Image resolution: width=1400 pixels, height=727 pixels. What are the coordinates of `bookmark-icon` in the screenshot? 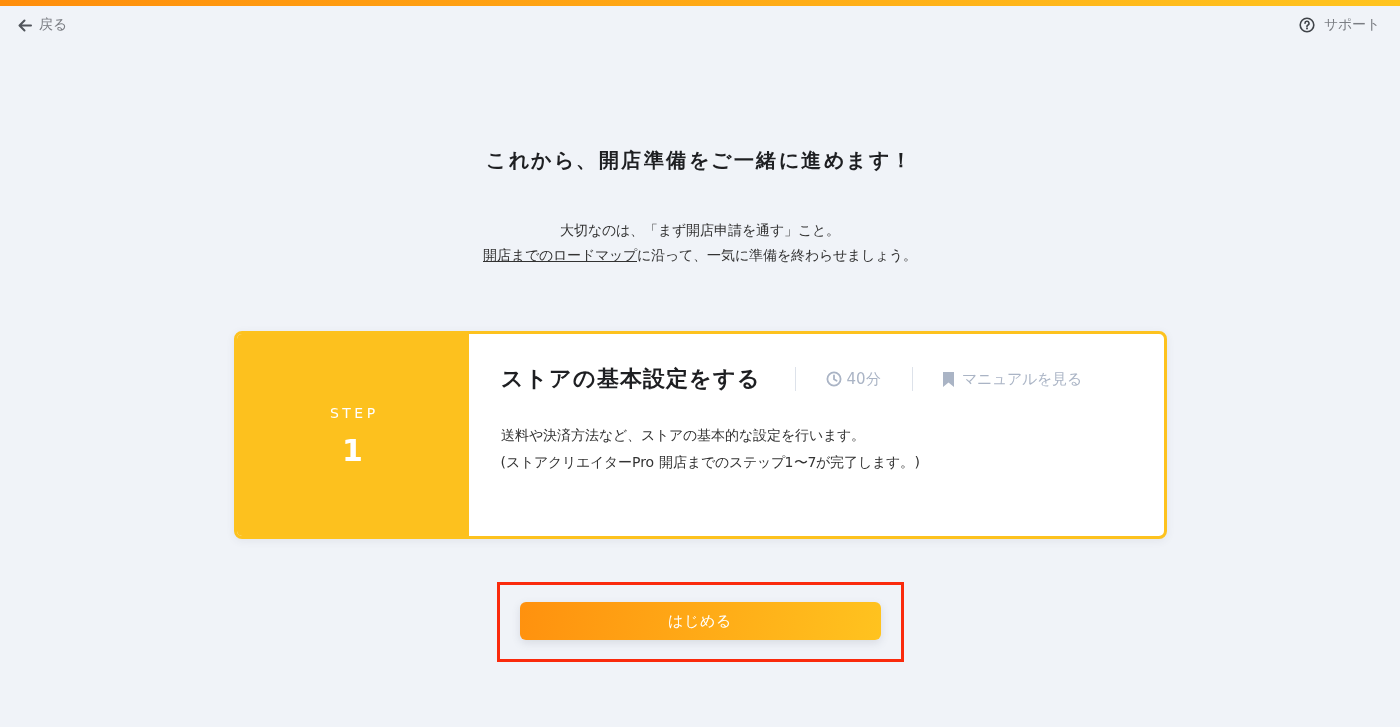 It's located at (948, 379).